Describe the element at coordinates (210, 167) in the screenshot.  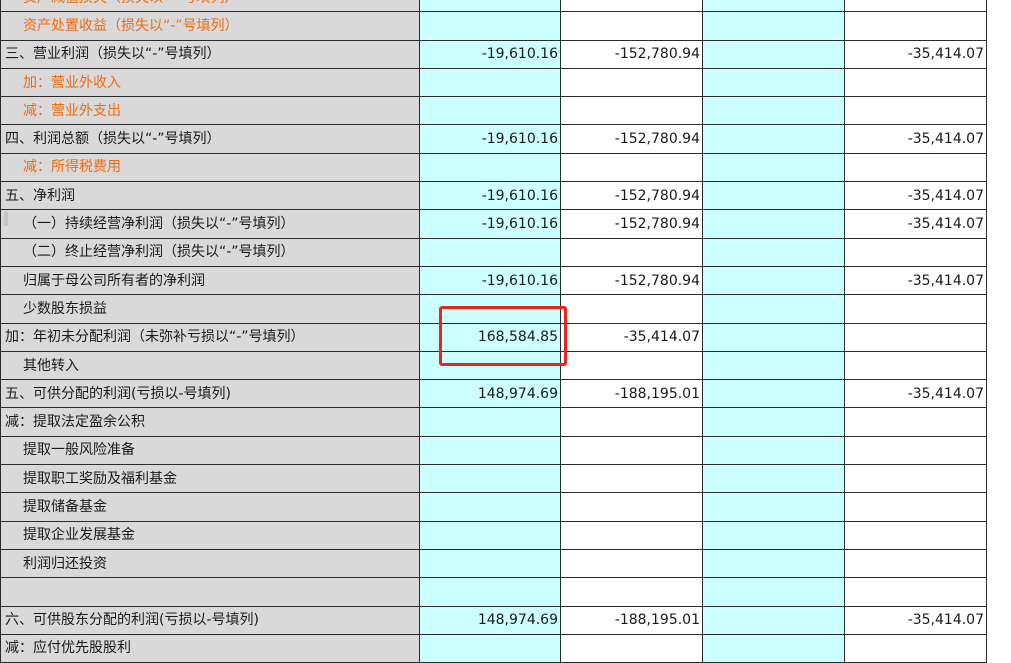
I see `row-label-cell: 减：所得税费用` at that location.